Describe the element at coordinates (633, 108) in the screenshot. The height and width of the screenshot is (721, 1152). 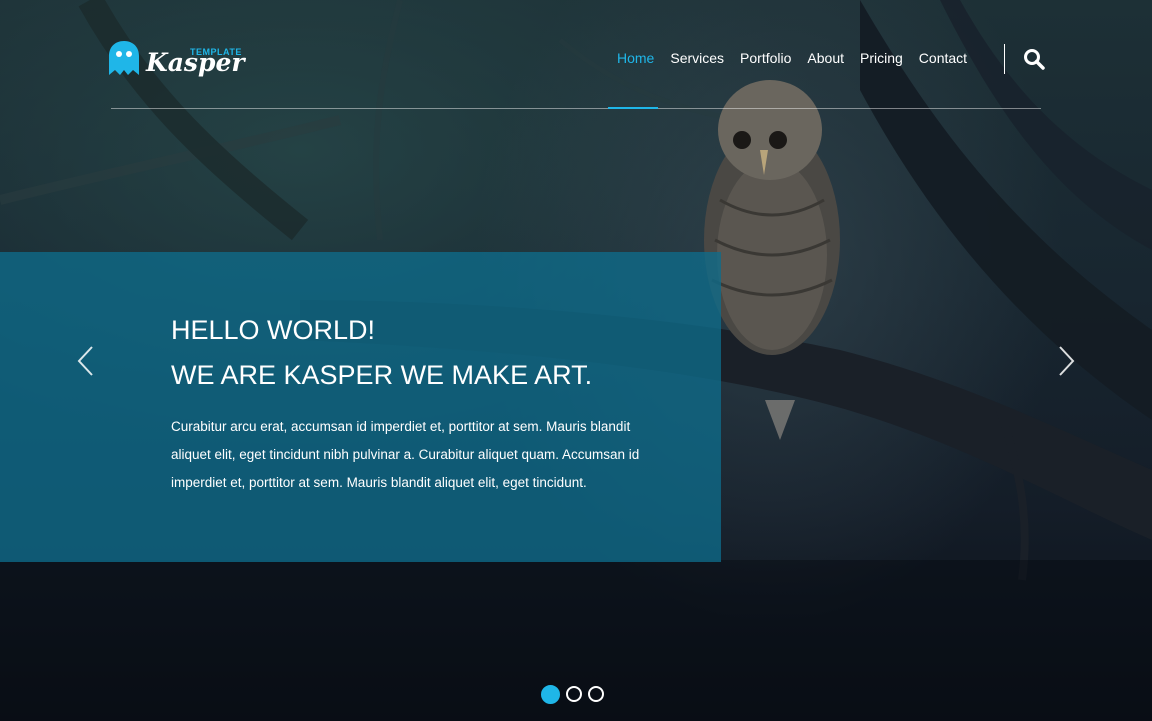
I see `active-nav-indicator` at that location.